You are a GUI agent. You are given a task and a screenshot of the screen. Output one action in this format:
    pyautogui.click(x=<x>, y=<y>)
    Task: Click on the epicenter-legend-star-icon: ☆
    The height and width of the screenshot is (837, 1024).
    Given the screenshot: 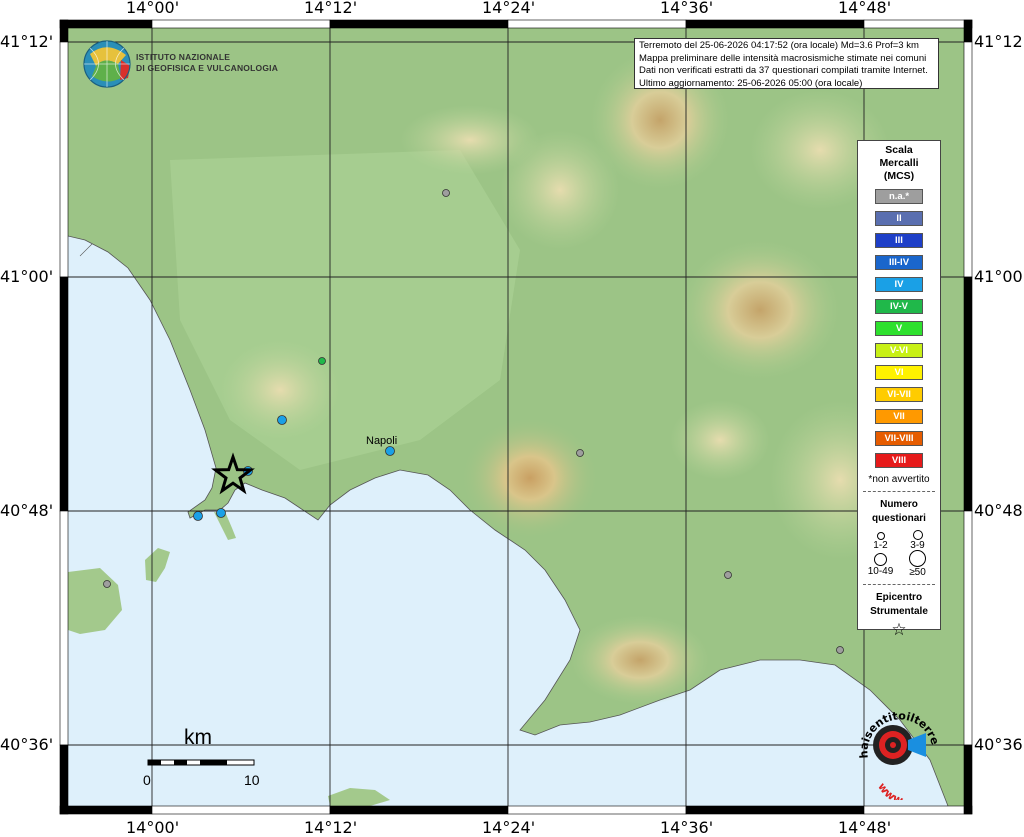 What is the action you would take?
    pyautogui.click(x=899, y=629)
    